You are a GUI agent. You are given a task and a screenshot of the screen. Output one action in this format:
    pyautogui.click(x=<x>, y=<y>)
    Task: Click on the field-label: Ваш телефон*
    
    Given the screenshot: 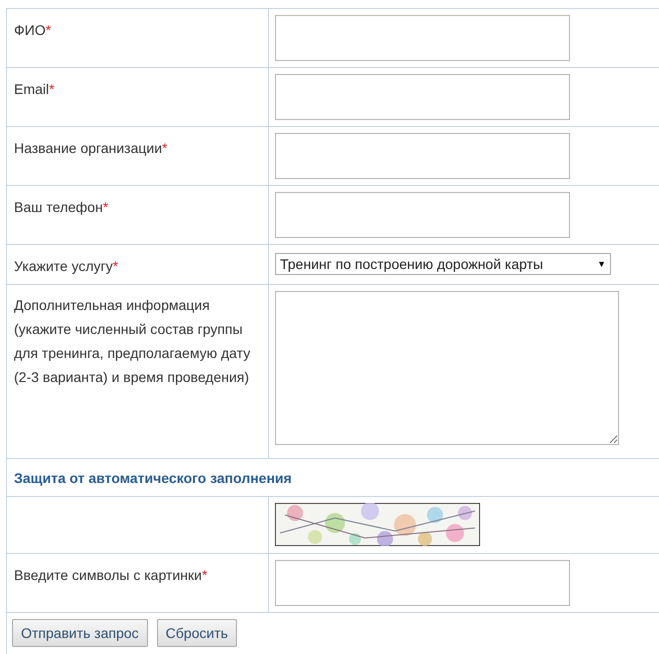 What is the action you would take?
    pyautogui.click(x=61, y=207)
    